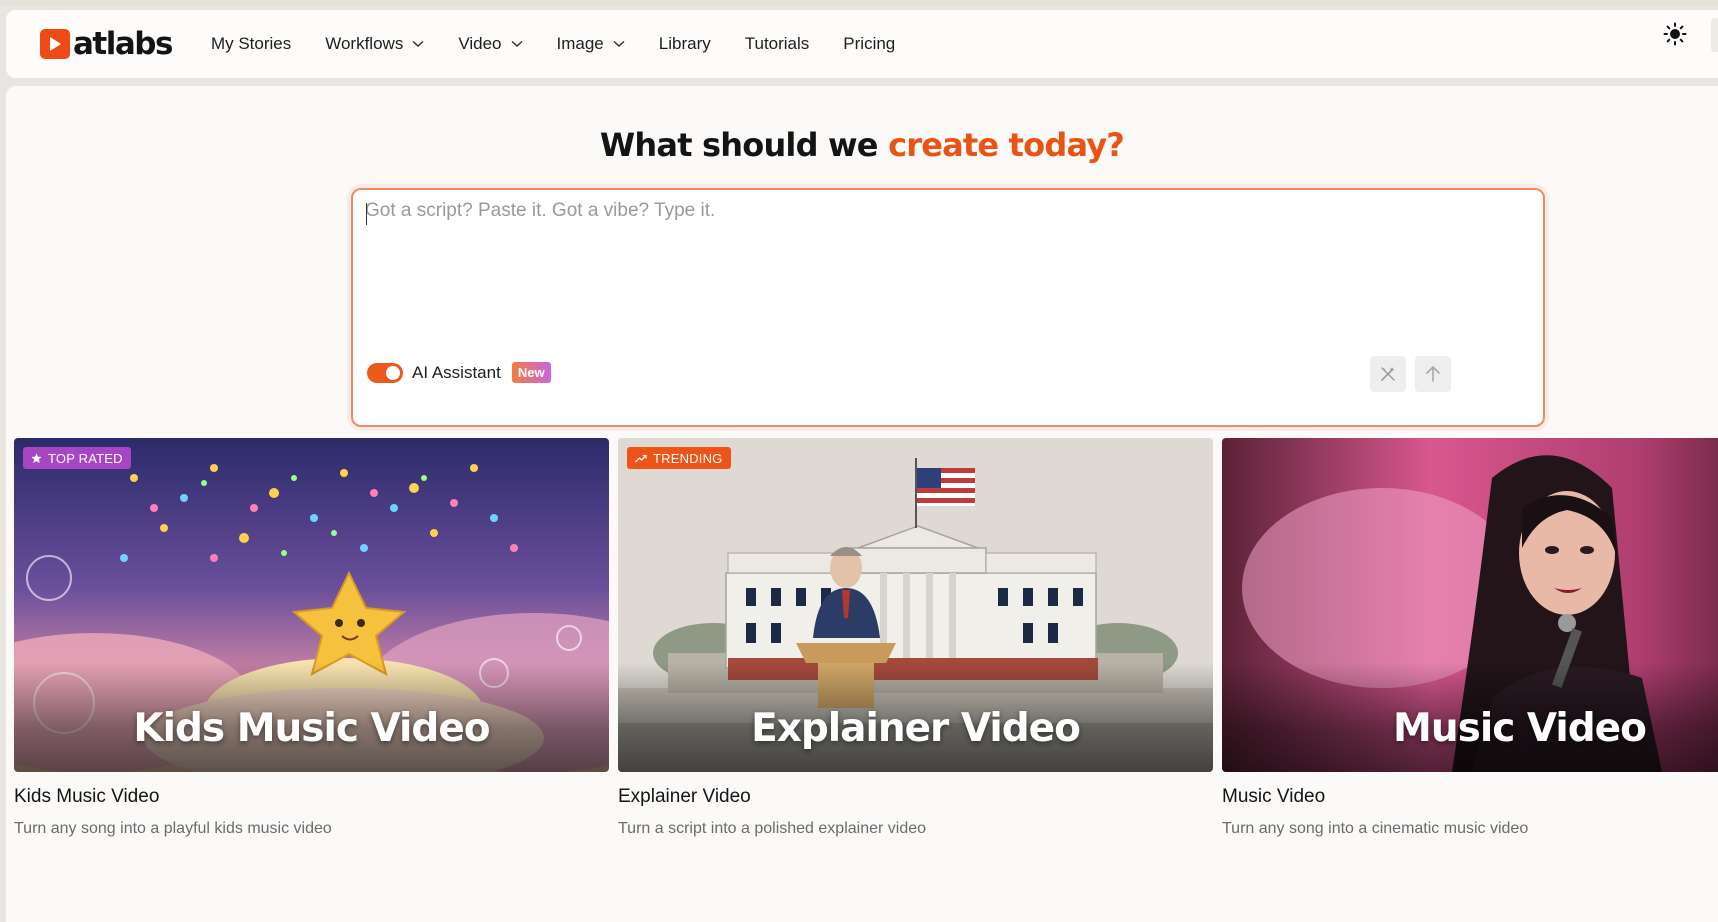 This screenshot has width=1718, height=922. I want to click on nav-label: Workflows, so click(364, 43).